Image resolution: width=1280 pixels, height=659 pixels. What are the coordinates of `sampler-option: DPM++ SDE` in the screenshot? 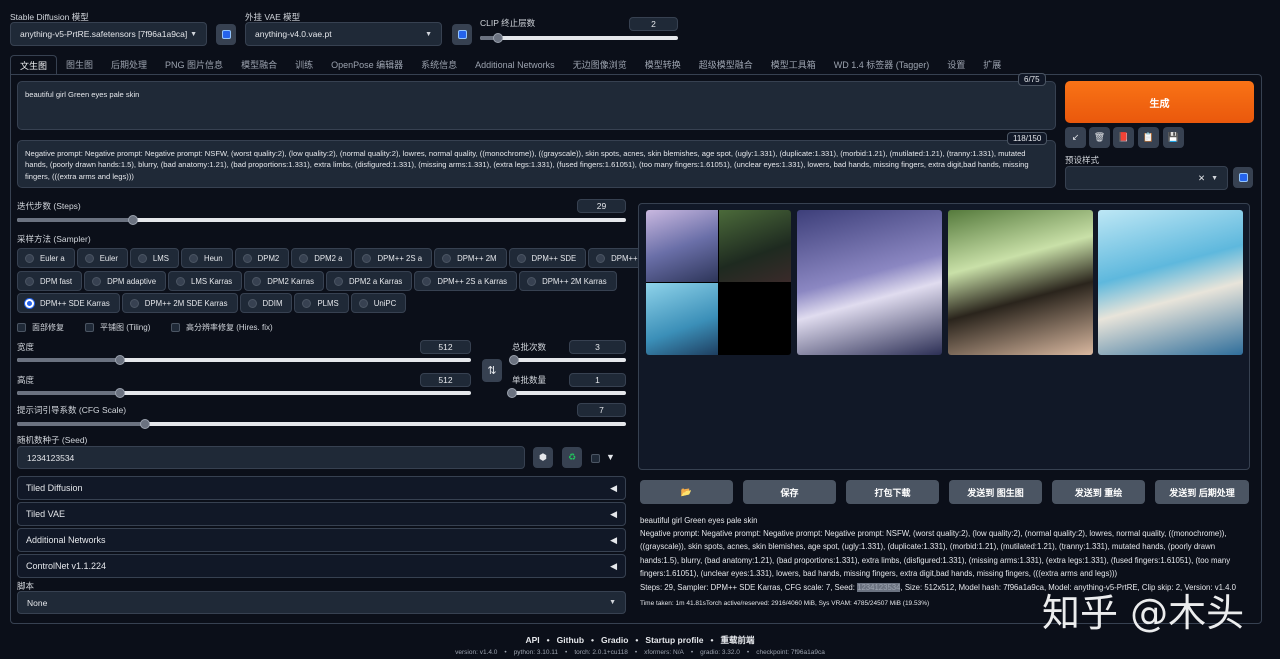 It's located at (547, 258).